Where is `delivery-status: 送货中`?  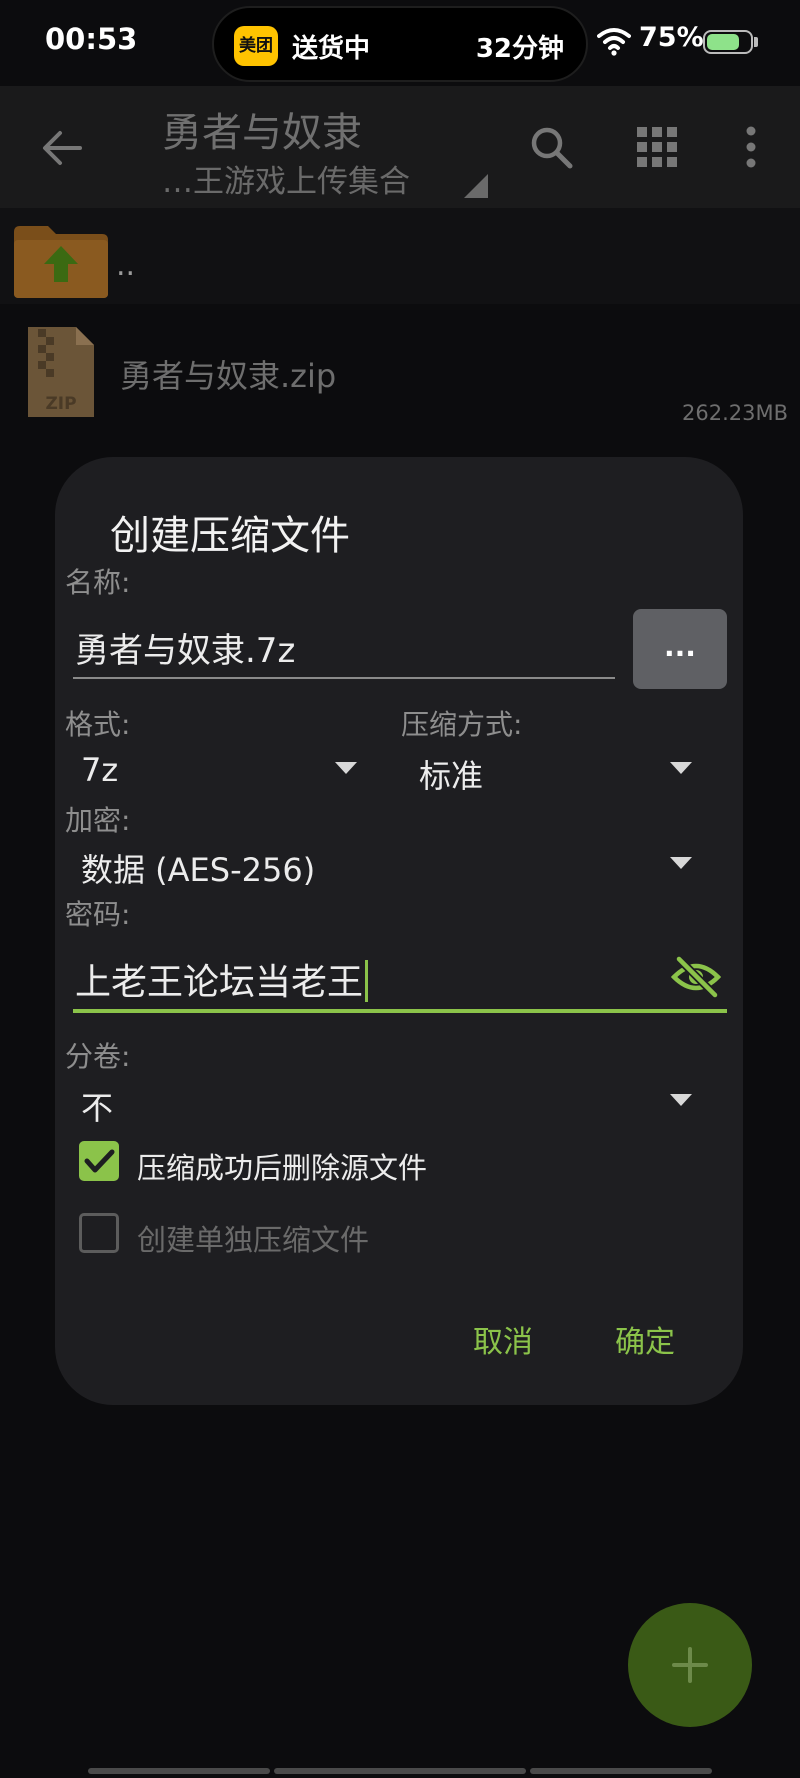
delivery-status: 送货中 is located at coordinates (331, 49).